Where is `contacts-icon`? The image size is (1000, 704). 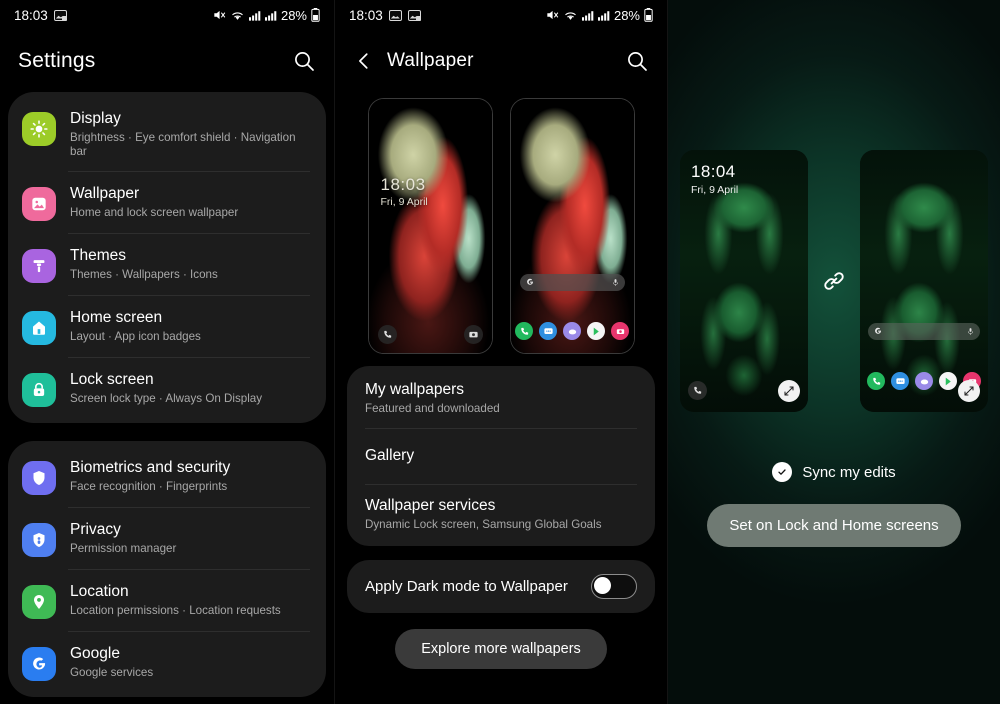
contacts-icon is located at coordinates (924, 381).